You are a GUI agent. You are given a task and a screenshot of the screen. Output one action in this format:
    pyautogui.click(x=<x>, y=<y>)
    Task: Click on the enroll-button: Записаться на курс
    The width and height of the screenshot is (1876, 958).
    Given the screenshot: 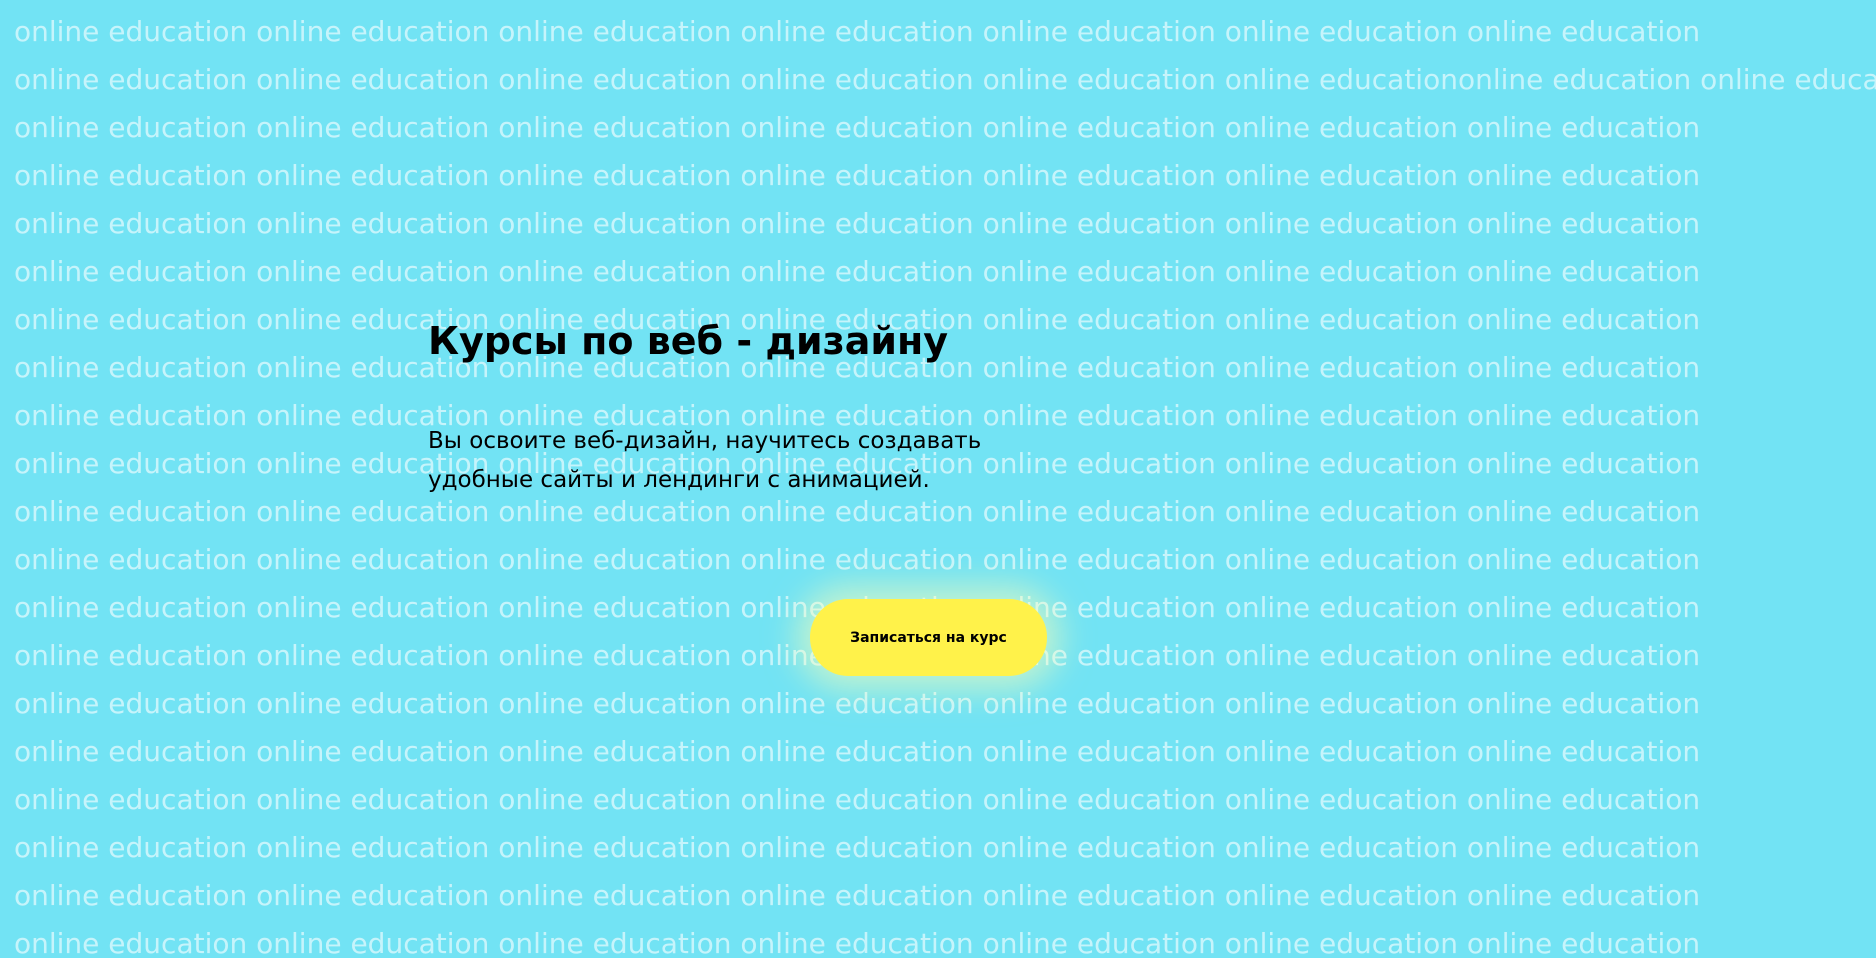 What is the action you would take?
    pyautogui.click(x=928, y=637)
    